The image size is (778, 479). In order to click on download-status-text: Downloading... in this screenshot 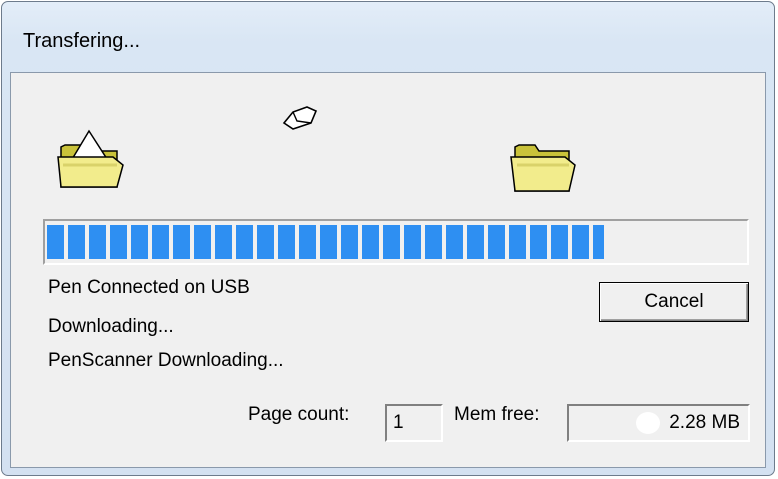, I will do `click(111, 326)`.